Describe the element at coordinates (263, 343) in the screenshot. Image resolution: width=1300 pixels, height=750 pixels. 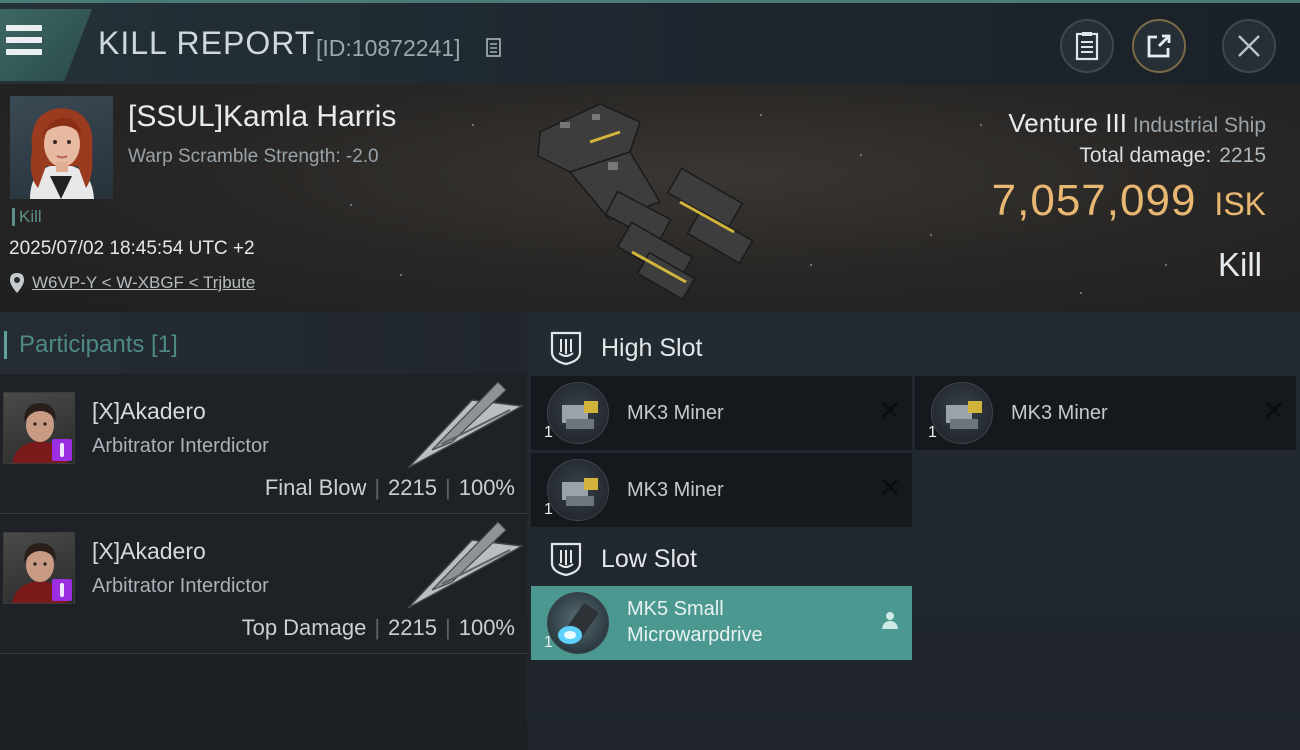
I see `participants-header: Participants [1]` at that location.